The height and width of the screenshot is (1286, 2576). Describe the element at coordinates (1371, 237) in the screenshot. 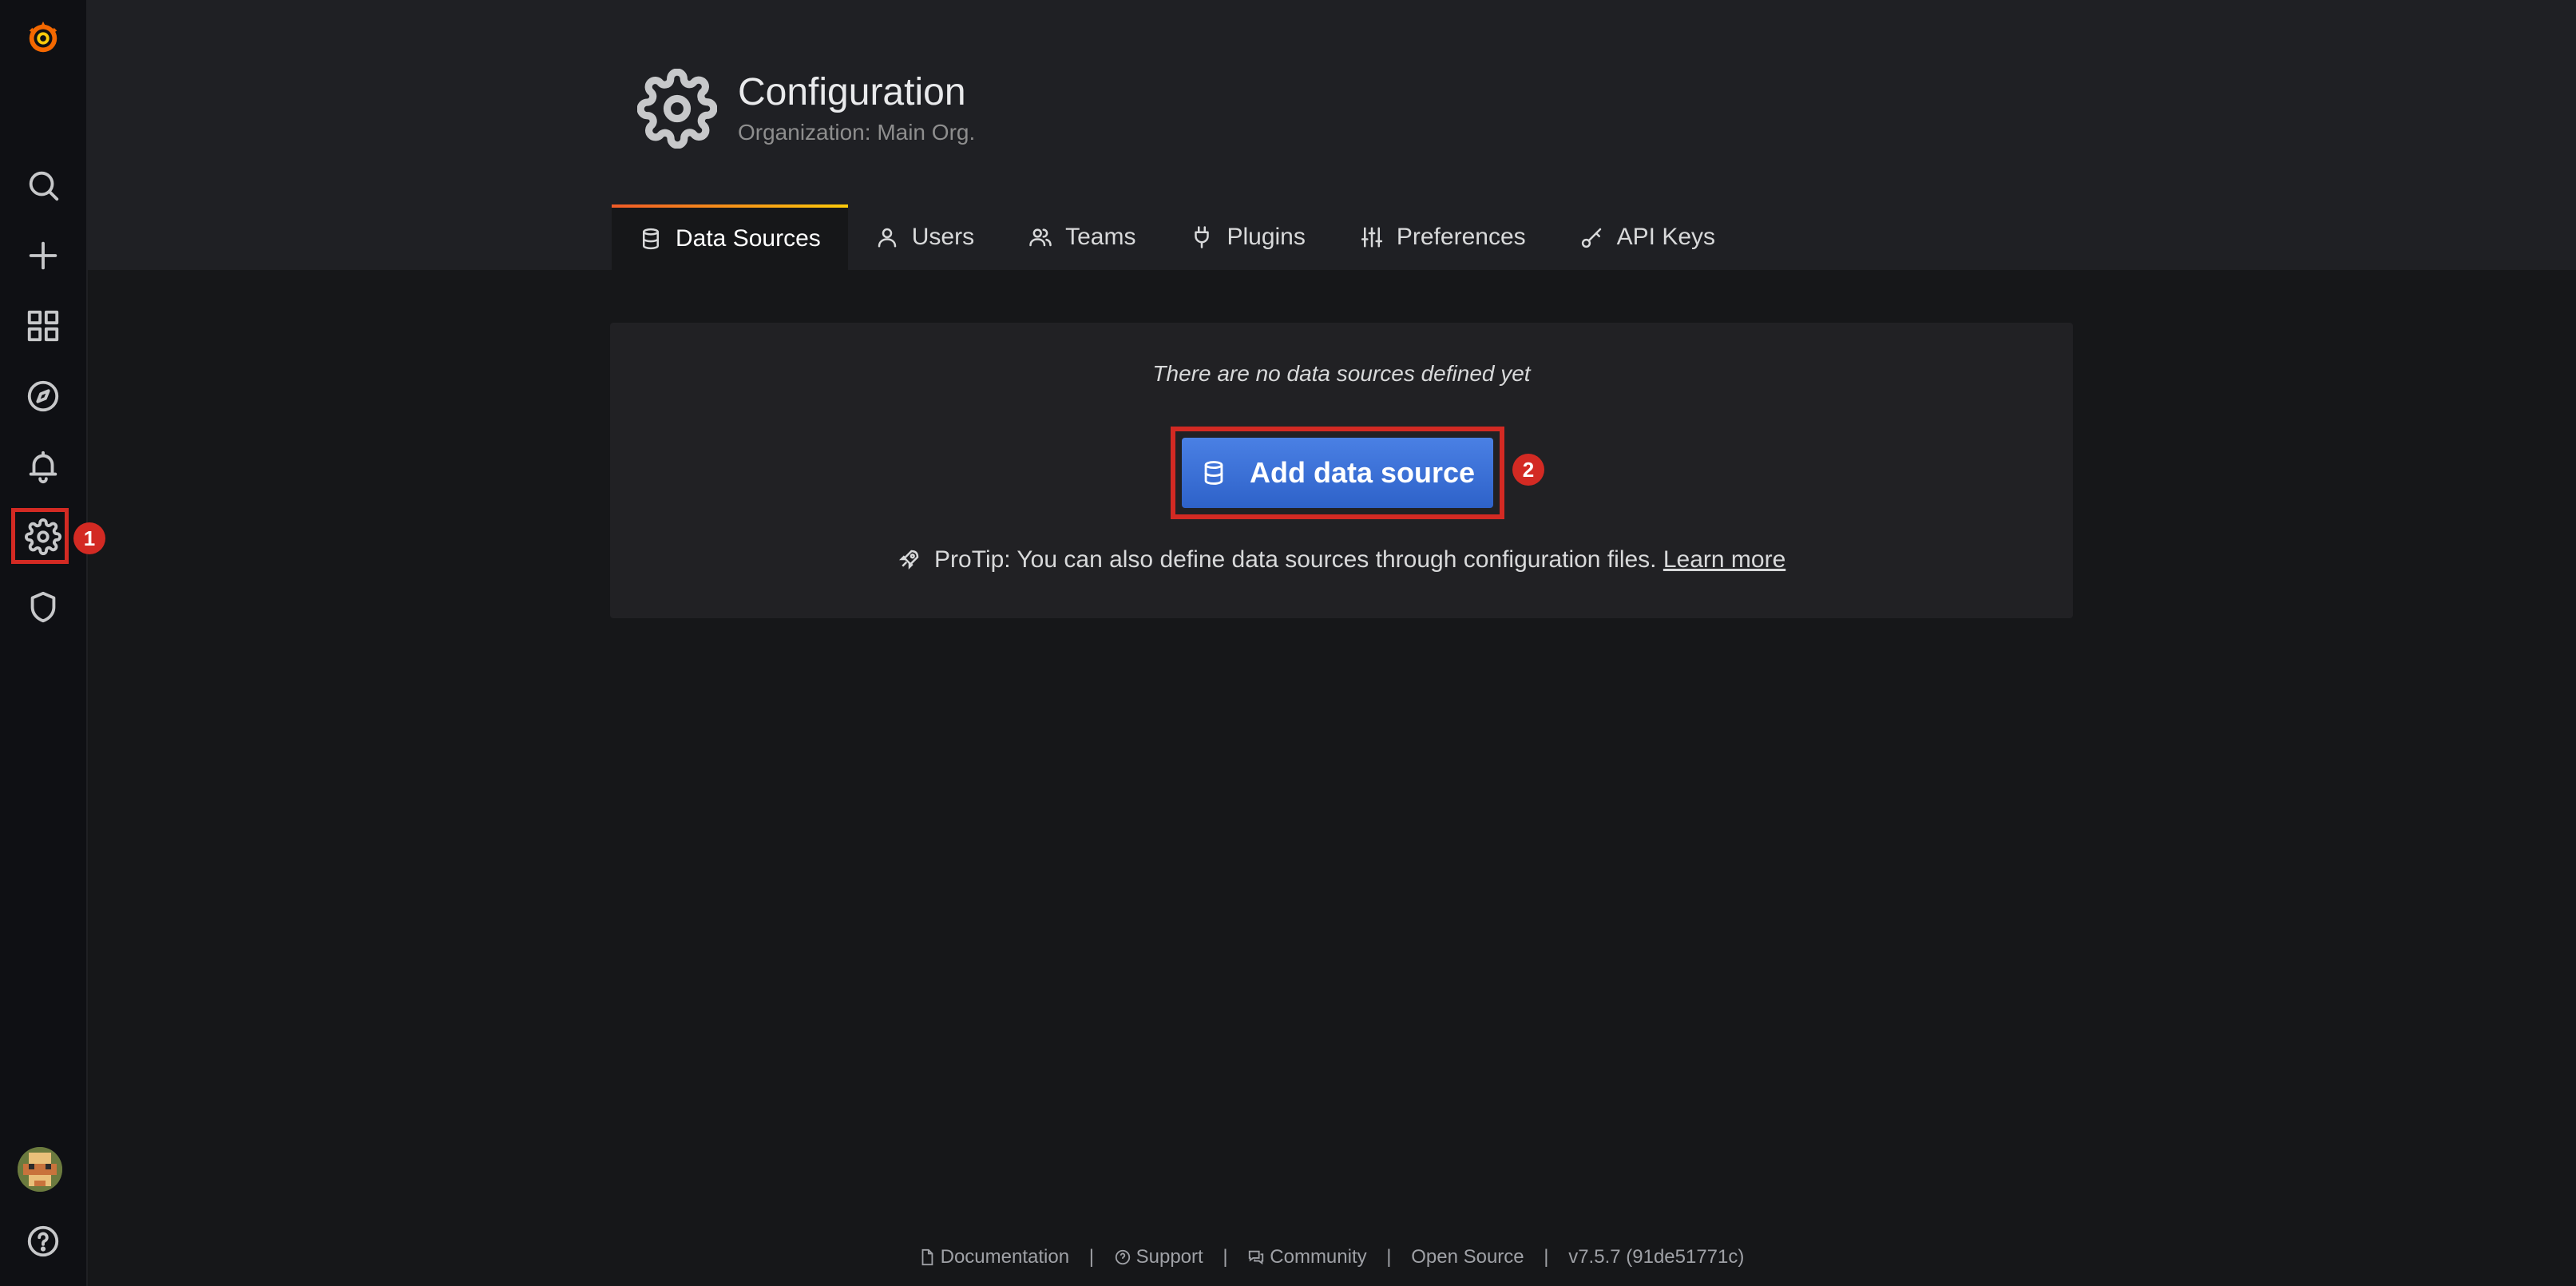

I see `sliders-icon` at that location.